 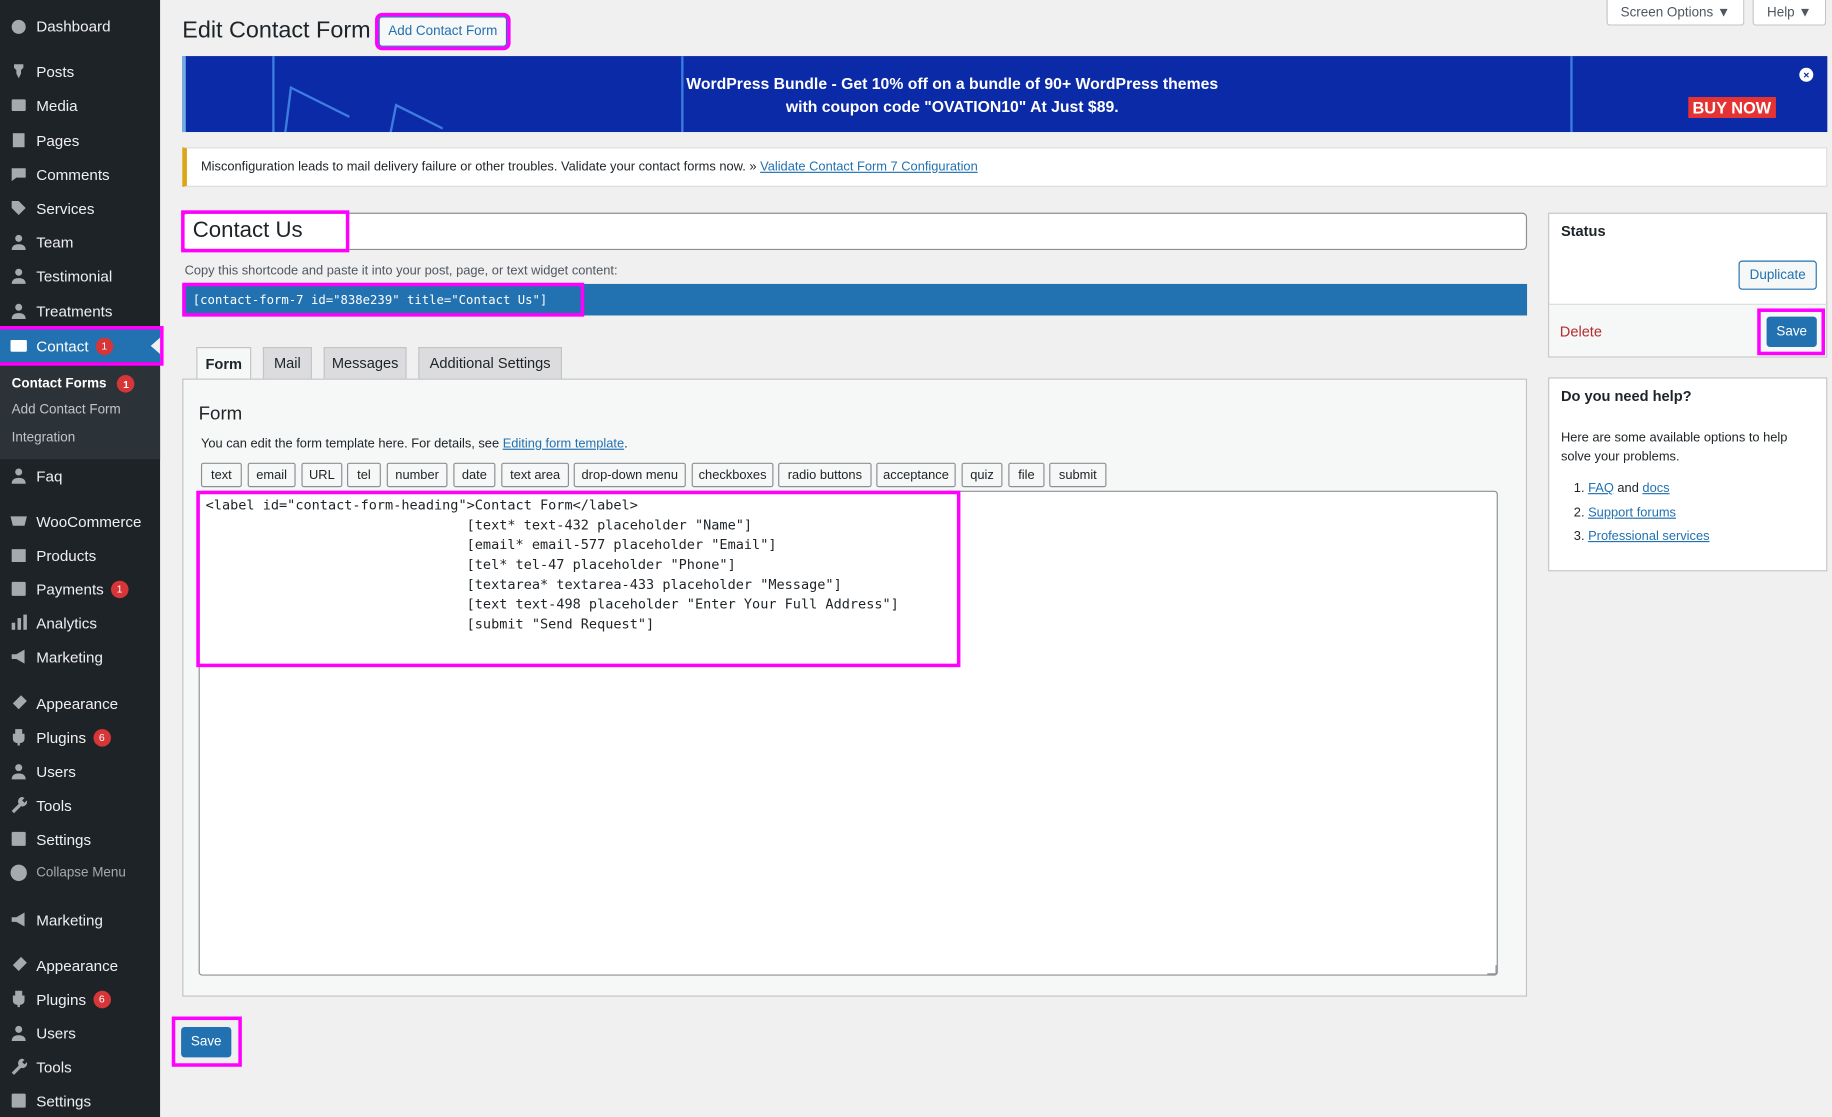 What do you see at coordinates (80, 208) in the screenshot?
I see `sidebar-item-services: Services` at bounding box center [80, 208].